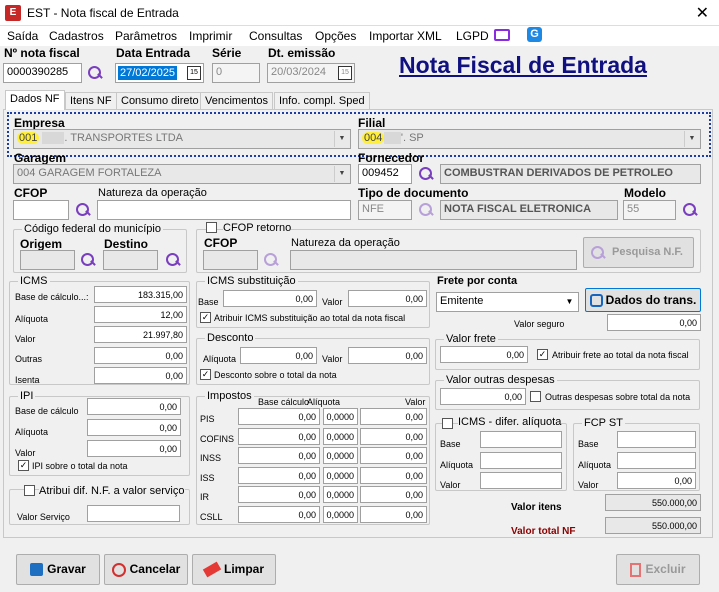  What do you see at coordinates (484, 354) in the screenshot?
I see `valor-frete-input: 0,00` at bounding box center [484, 354].